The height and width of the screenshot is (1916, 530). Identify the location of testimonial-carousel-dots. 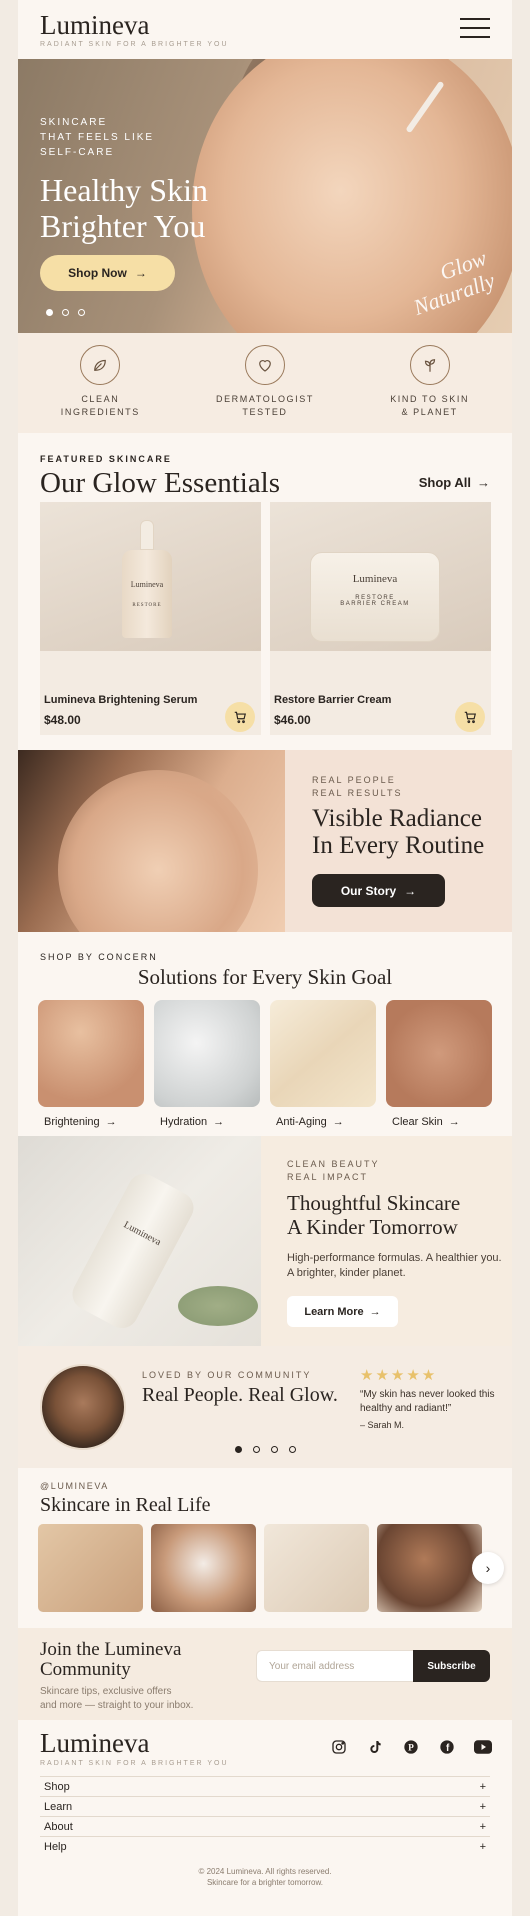
(265, 1449).